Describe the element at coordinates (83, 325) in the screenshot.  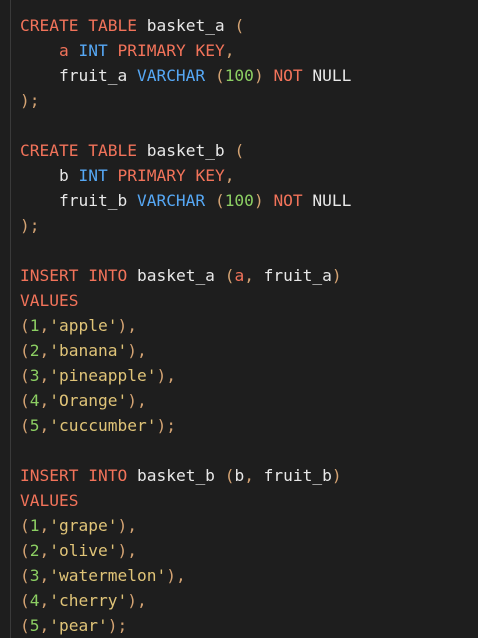
I see `code-token: 'apple'` at that location.